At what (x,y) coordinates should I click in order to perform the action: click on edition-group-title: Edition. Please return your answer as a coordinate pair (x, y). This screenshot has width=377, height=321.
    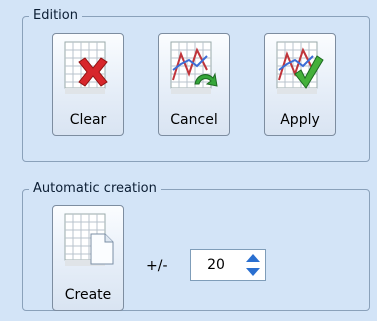
    Looking at the image, I should click on (55, 16).